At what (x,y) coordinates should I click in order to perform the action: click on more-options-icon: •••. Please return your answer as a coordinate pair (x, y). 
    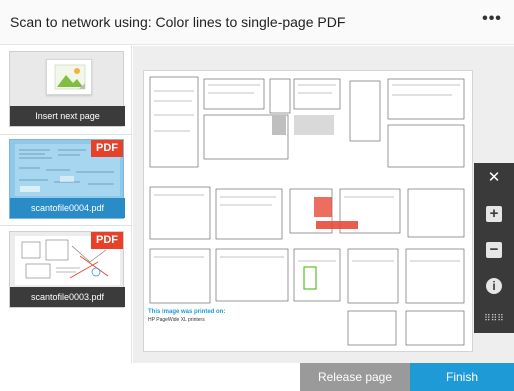
    Looking at the image, I should click on (492, 21).